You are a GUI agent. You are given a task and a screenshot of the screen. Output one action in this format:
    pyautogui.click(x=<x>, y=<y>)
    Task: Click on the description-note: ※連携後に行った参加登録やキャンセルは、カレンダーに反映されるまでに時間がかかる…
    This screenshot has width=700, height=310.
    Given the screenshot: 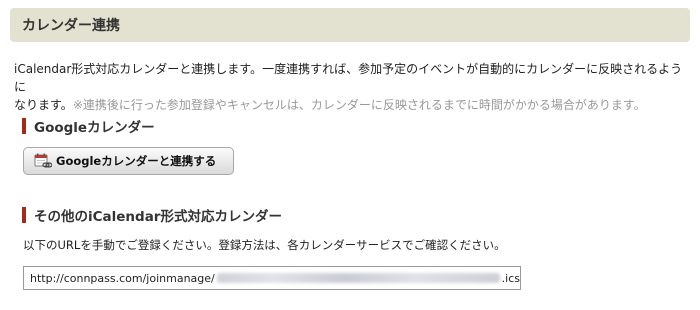 What is the action you would take?
    pyautogui.click(x=359, y=105)
    